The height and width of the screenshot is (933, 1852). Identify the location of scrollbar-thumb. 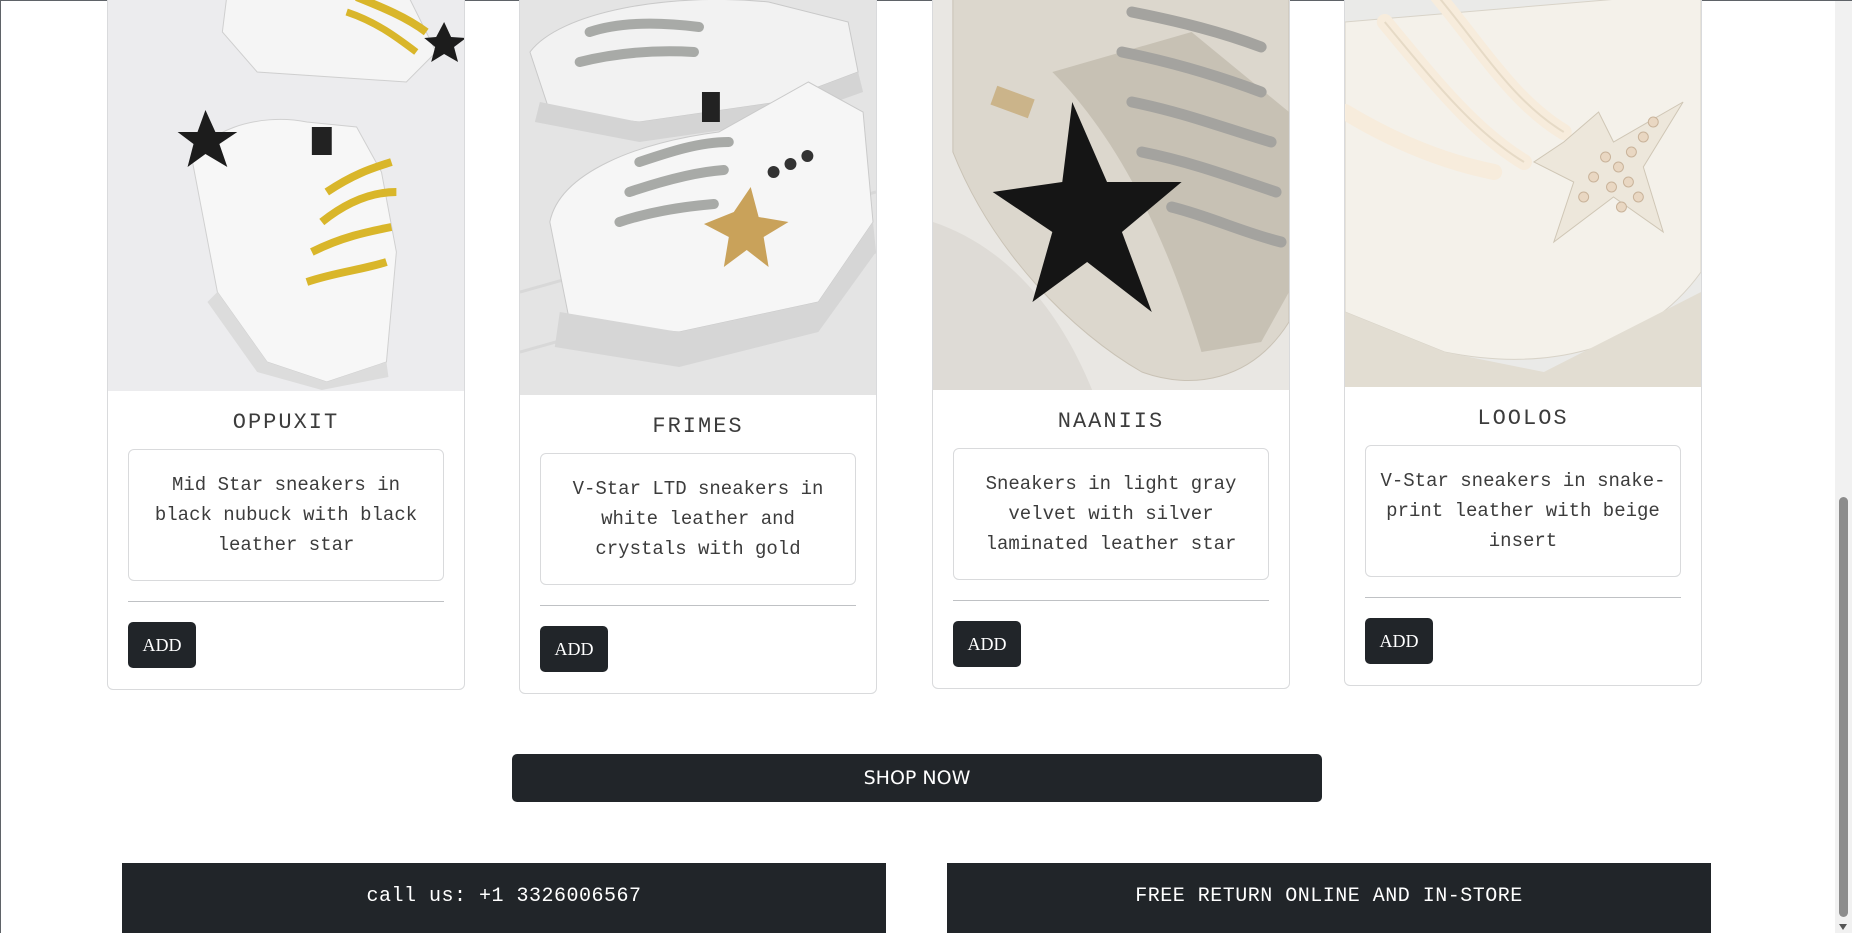
(1843, 707).